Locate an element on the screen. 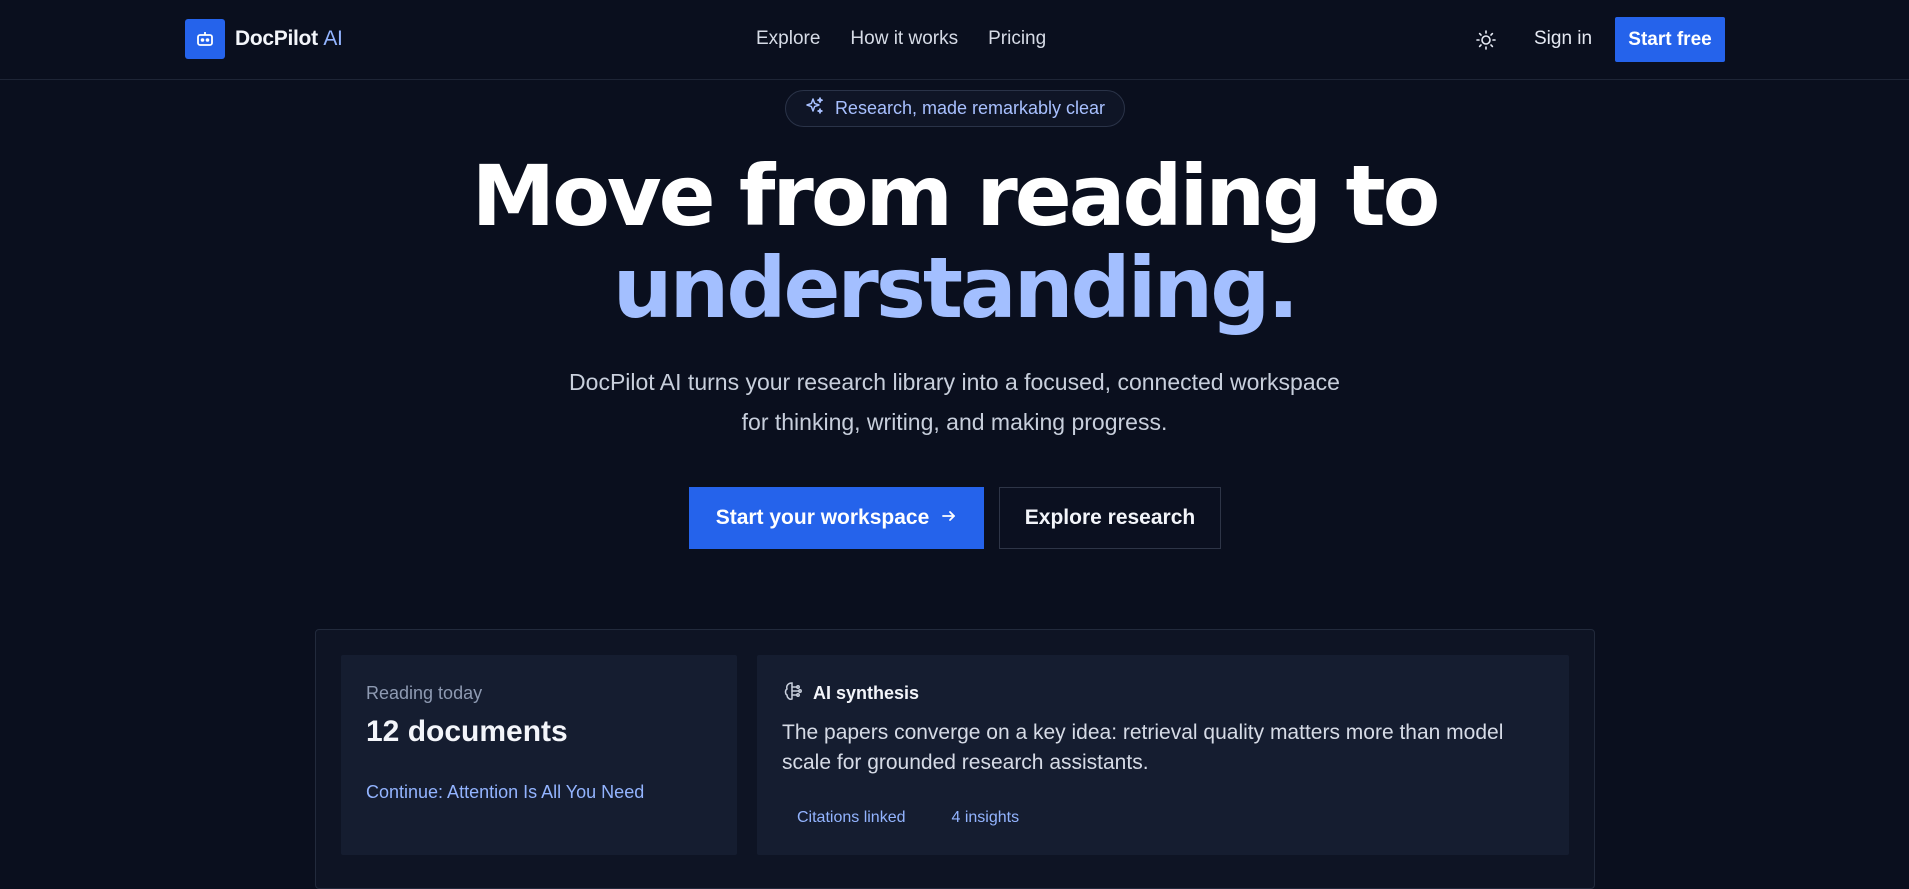  sparkles-icon is located at coordinates (815, 108).